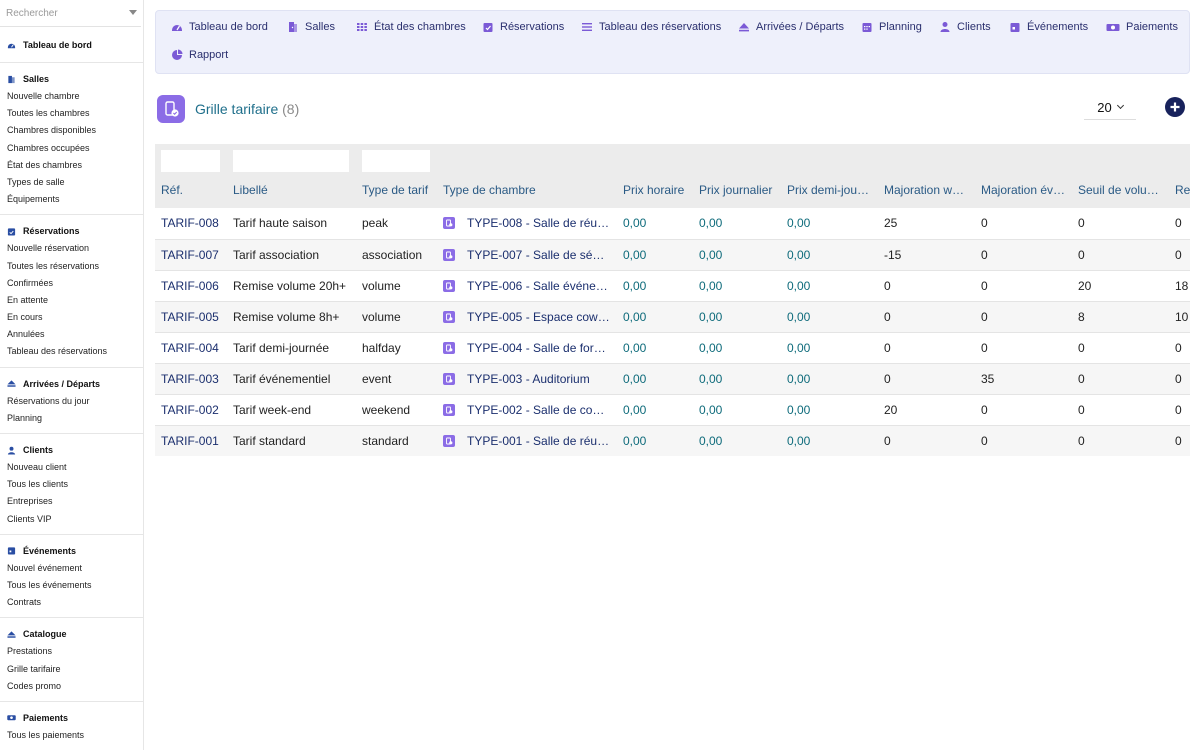  Describe the element at coordinates (133, 12) in the screenshot. I see `chevron-down-icon` at that location.